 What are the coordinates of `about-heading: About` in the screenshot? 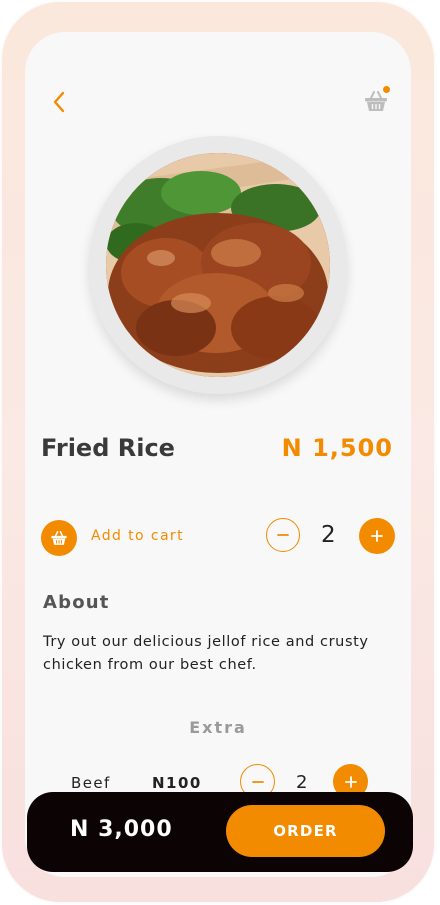 It's located at (76, 602).